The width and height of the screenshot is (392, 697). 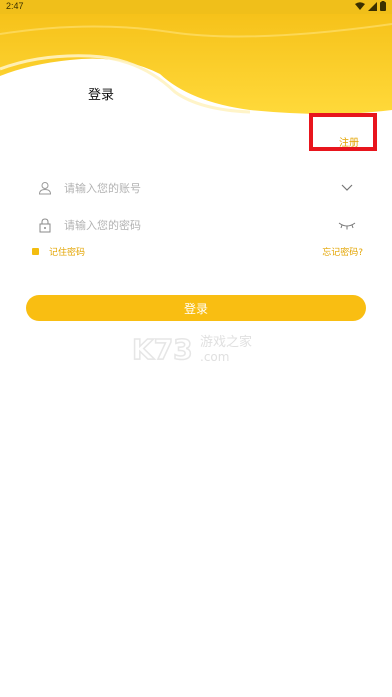 What do you see at coordinates (162, 348) in the screenshot?
I see `watermark-brand: K73` at bounding box center [162, 348].